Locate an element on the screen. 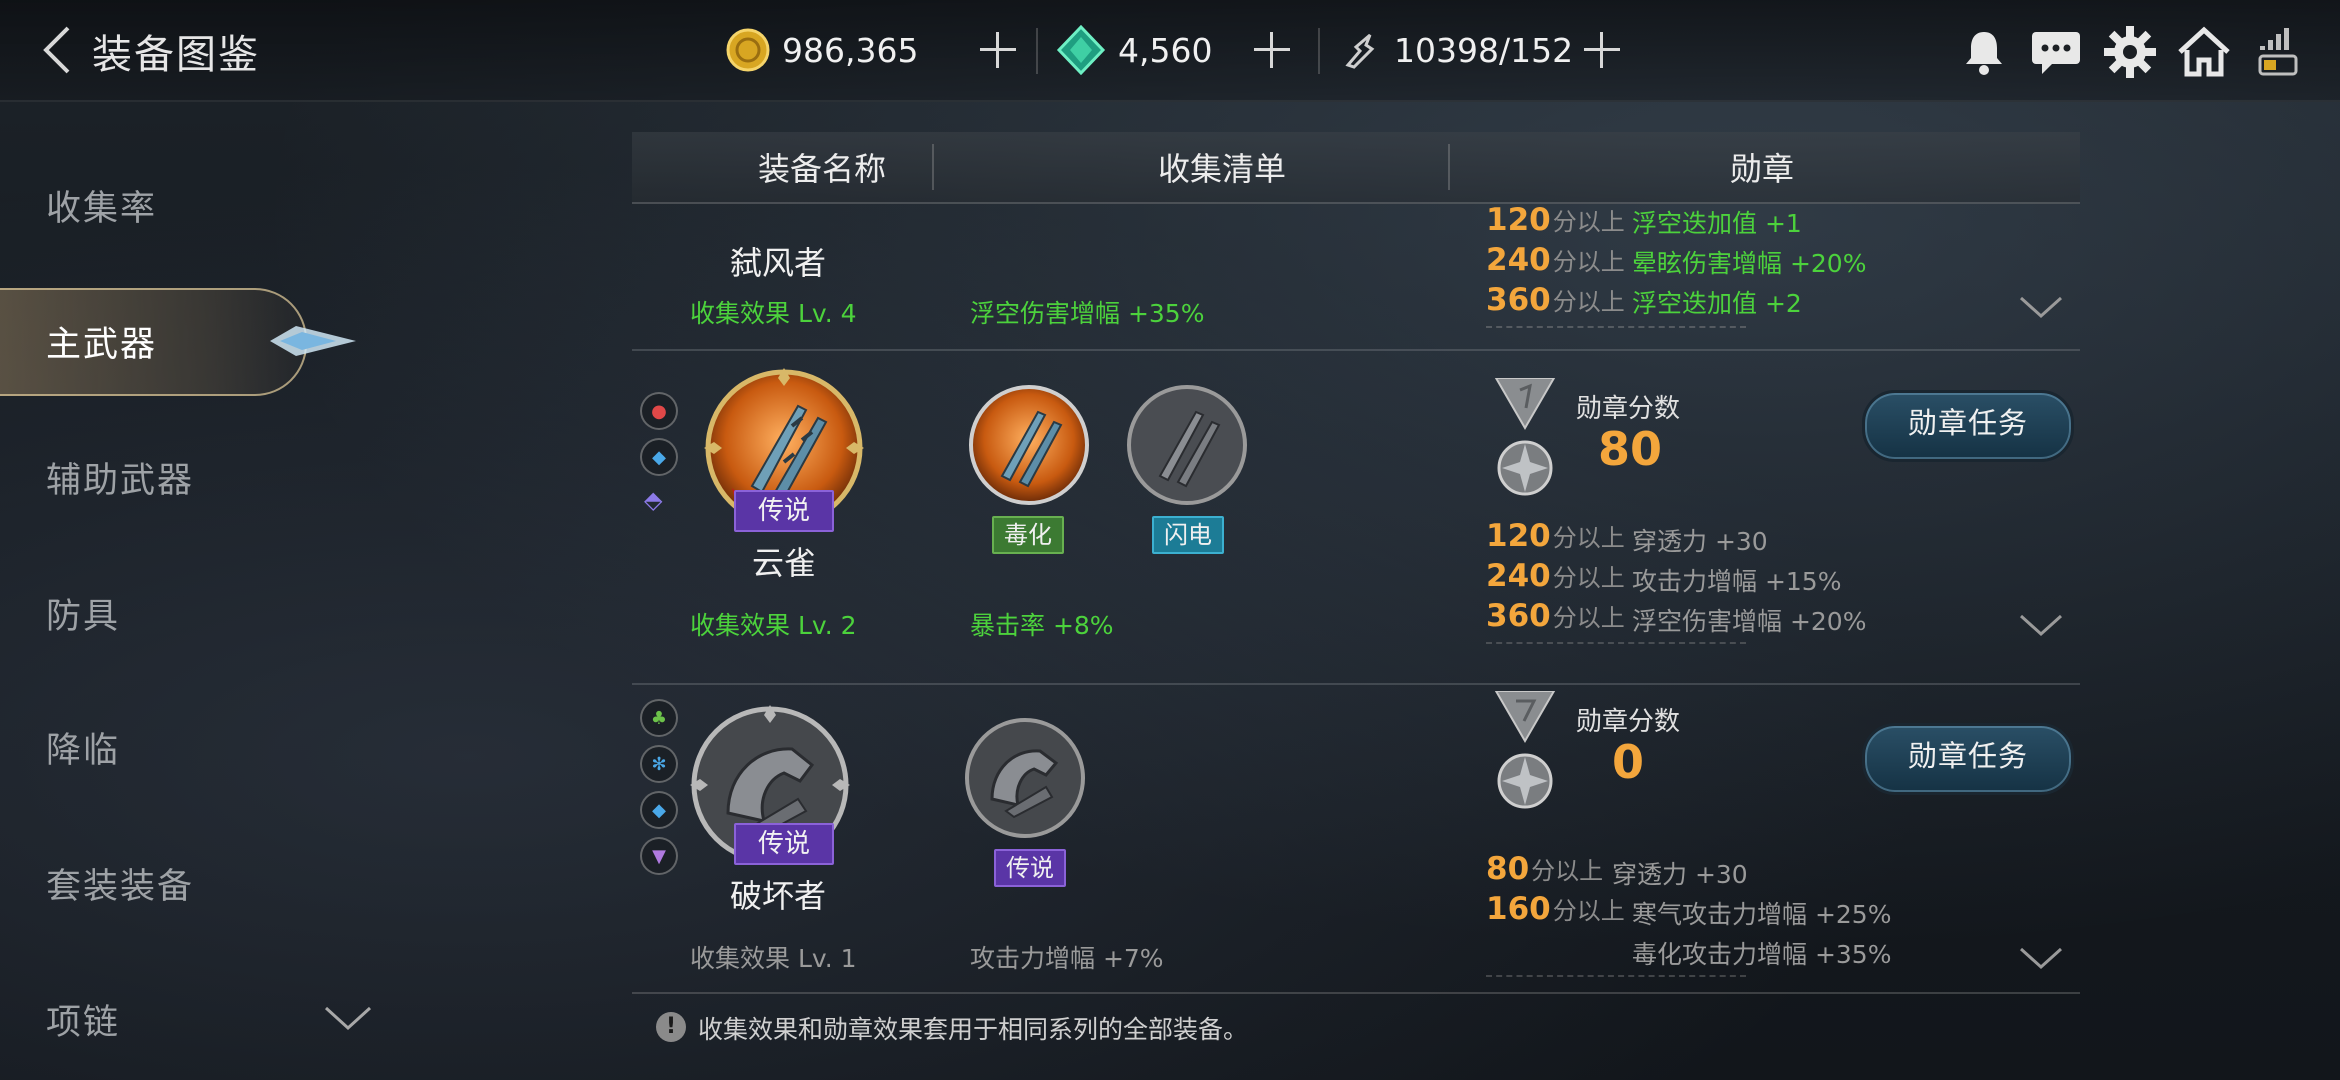 This screenshot has height=1080, width=2340. table-header: 装备名称 收集清单 勋章 is located at coordinates (1356, 168).